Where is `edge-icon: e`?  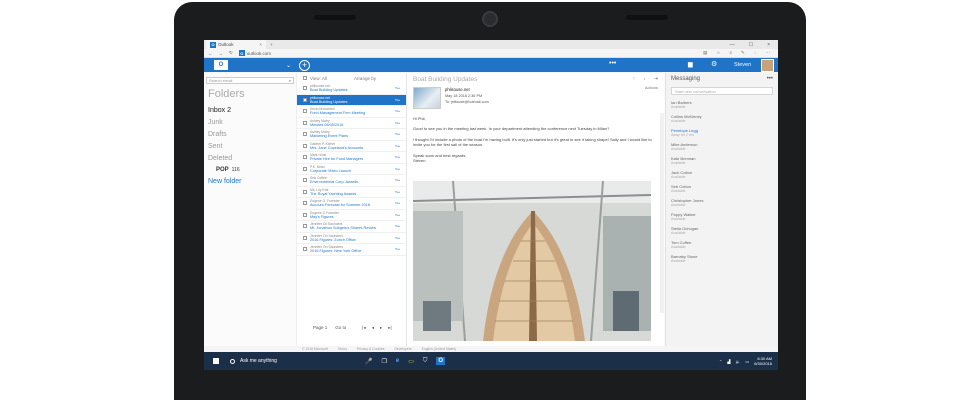
edge-icon: e is located at coordinates (397, 361).